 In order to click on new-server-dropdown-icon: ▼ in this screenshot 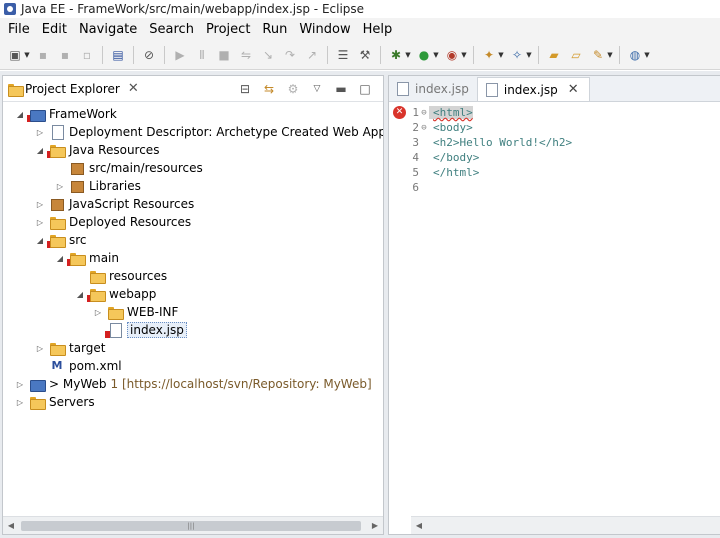, I will do `click(501, 55)`.